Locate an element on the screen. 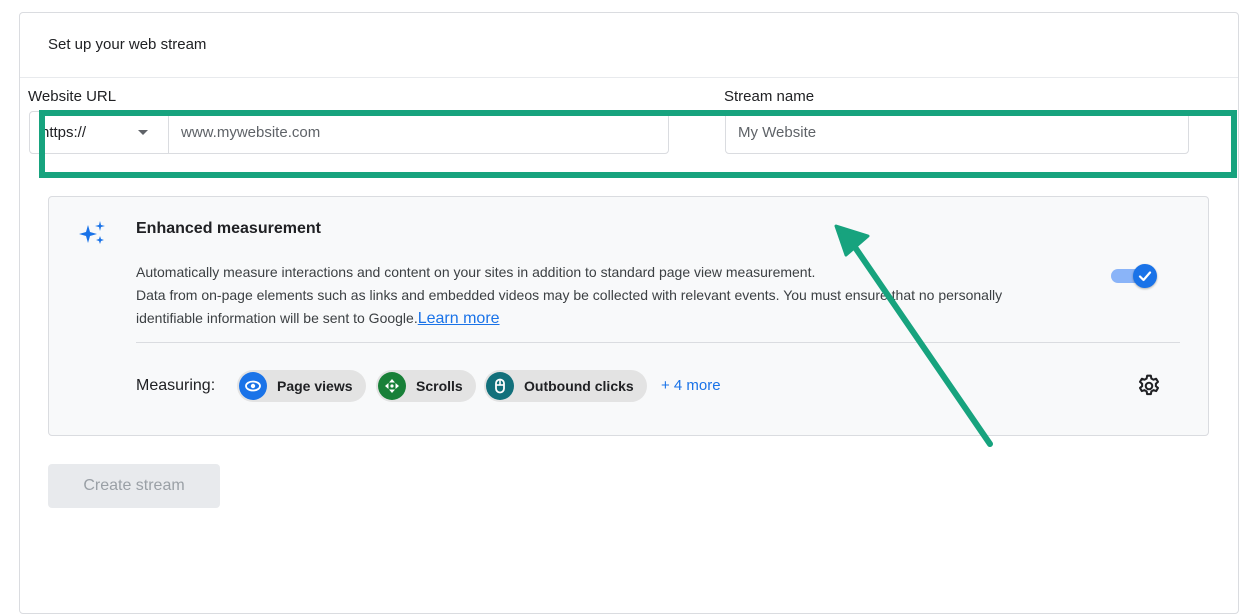 The height and width of the screenshot is (614, 1260). more-measurements-link: + 4 more is located at coordinates (691, 385).